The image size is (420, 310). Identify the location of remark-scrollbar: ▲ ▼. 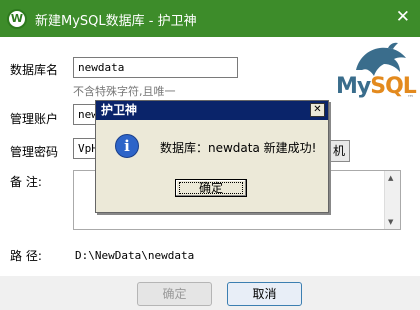
(392, 200).